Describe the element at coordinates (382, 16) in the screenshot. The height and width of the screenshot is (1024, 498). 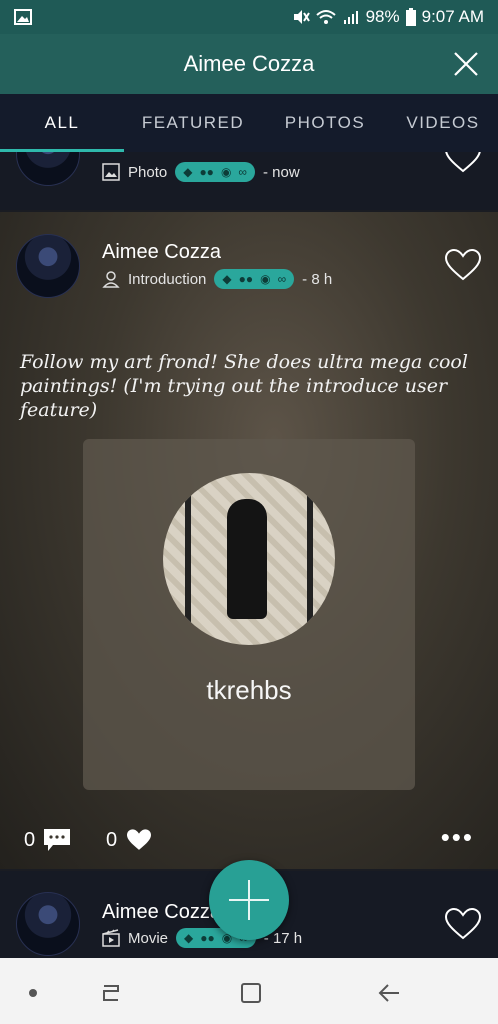
I see `battery-percent: 98%` at that location.